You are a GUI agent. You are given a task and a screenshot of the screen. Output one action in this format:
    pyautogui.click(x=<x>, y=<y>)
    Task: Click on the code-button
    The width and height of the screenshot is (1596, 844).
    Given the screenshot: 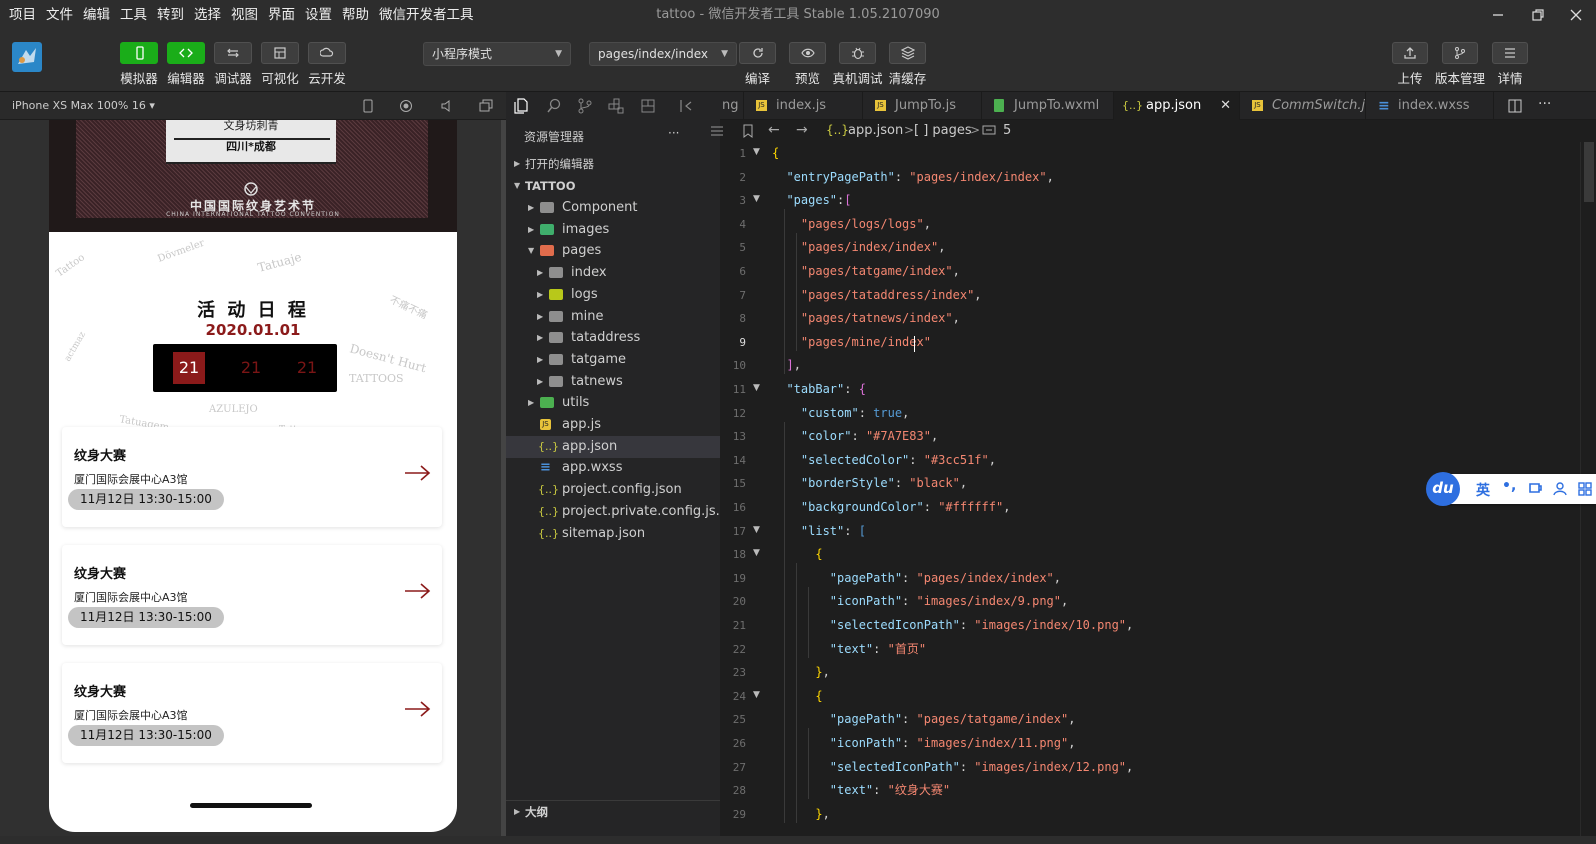 What is the action you would take?
    pyautogui.click(x=186, y=53)
    